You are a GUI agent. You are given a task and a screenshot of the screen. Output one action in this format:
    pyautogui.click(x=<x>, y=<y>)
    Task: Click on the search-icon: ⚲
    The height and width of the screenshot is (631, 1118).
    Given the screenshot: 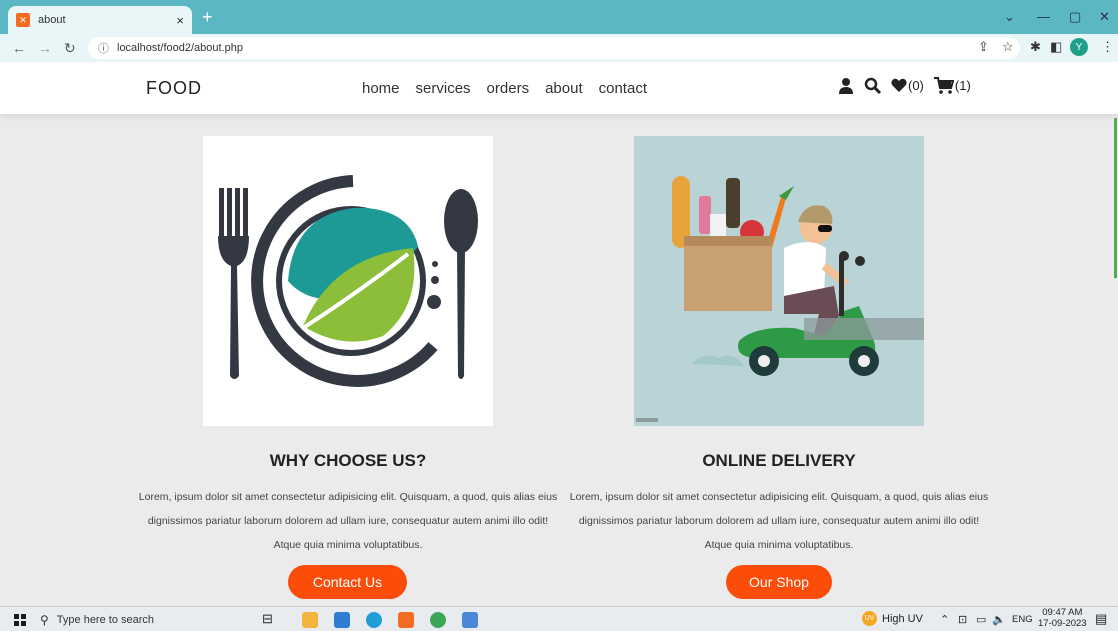 What is the action you would take?
    pyautogui.click(x=44, y=619)
    